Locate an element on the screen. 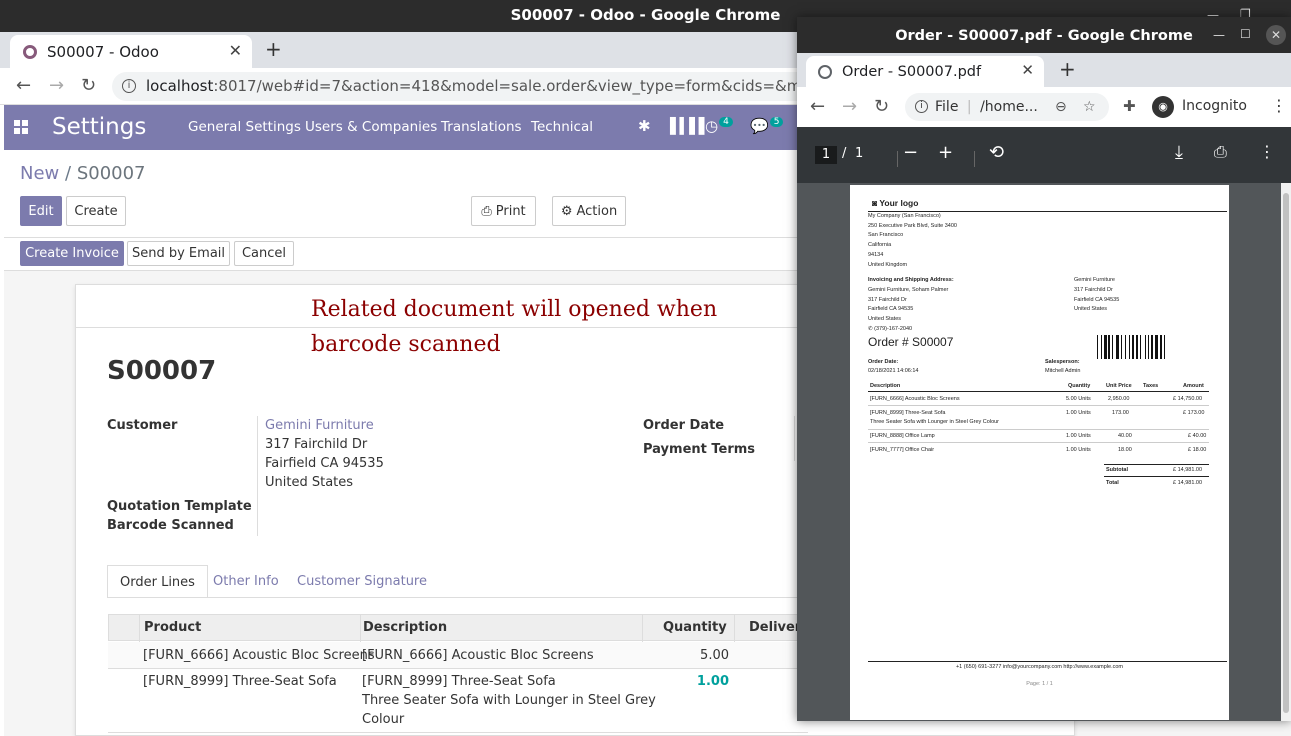 Image resolution: width=1291 pixels, height=736 pixels. customer-label: Customer is located at coordinates (142, 425).